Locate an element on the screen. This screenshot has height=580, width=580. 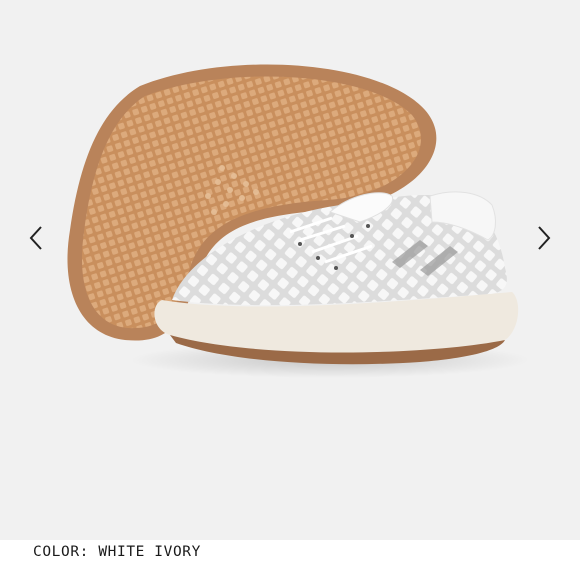
chevron-left-icon is located at coordinates (35, 238).